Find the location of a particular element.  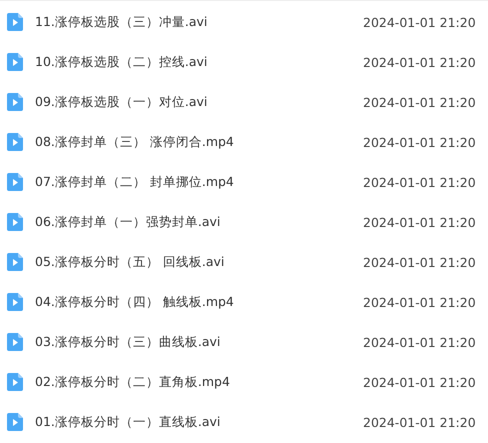

file-name: 03.涨停板分时（三）曲线板.avi is located at coordinates (197, 342).